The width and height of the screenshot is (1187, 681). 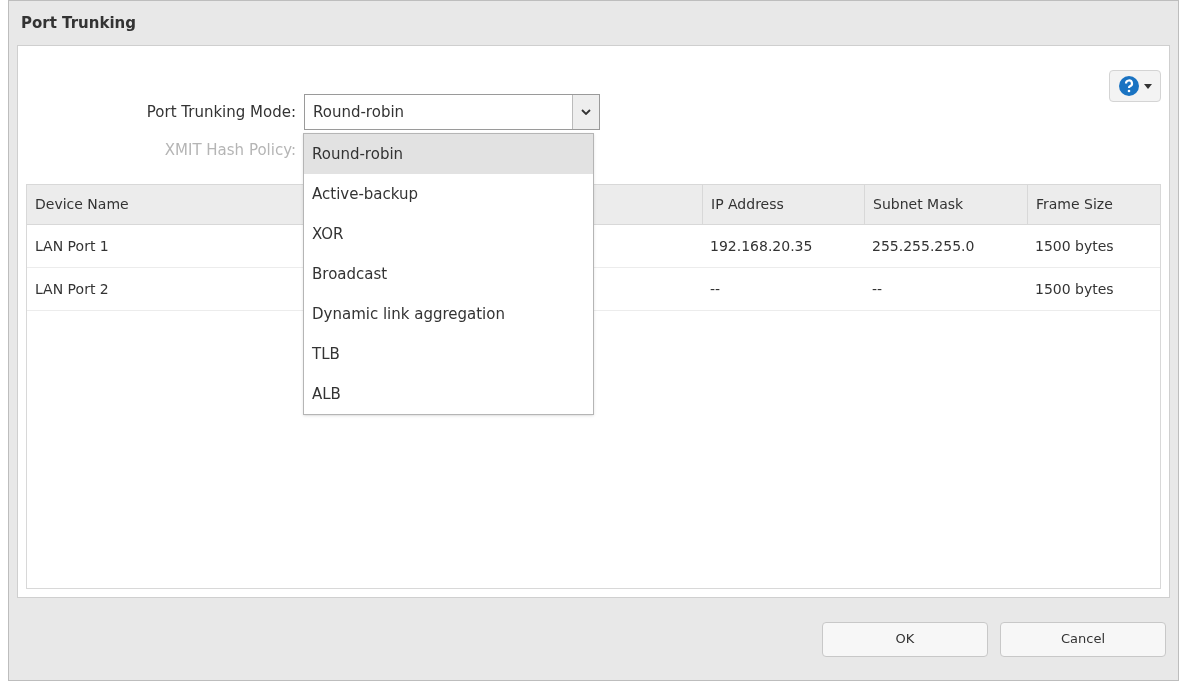 I want to click on column-header: Subnet Mask, so click(x=918, y=204).